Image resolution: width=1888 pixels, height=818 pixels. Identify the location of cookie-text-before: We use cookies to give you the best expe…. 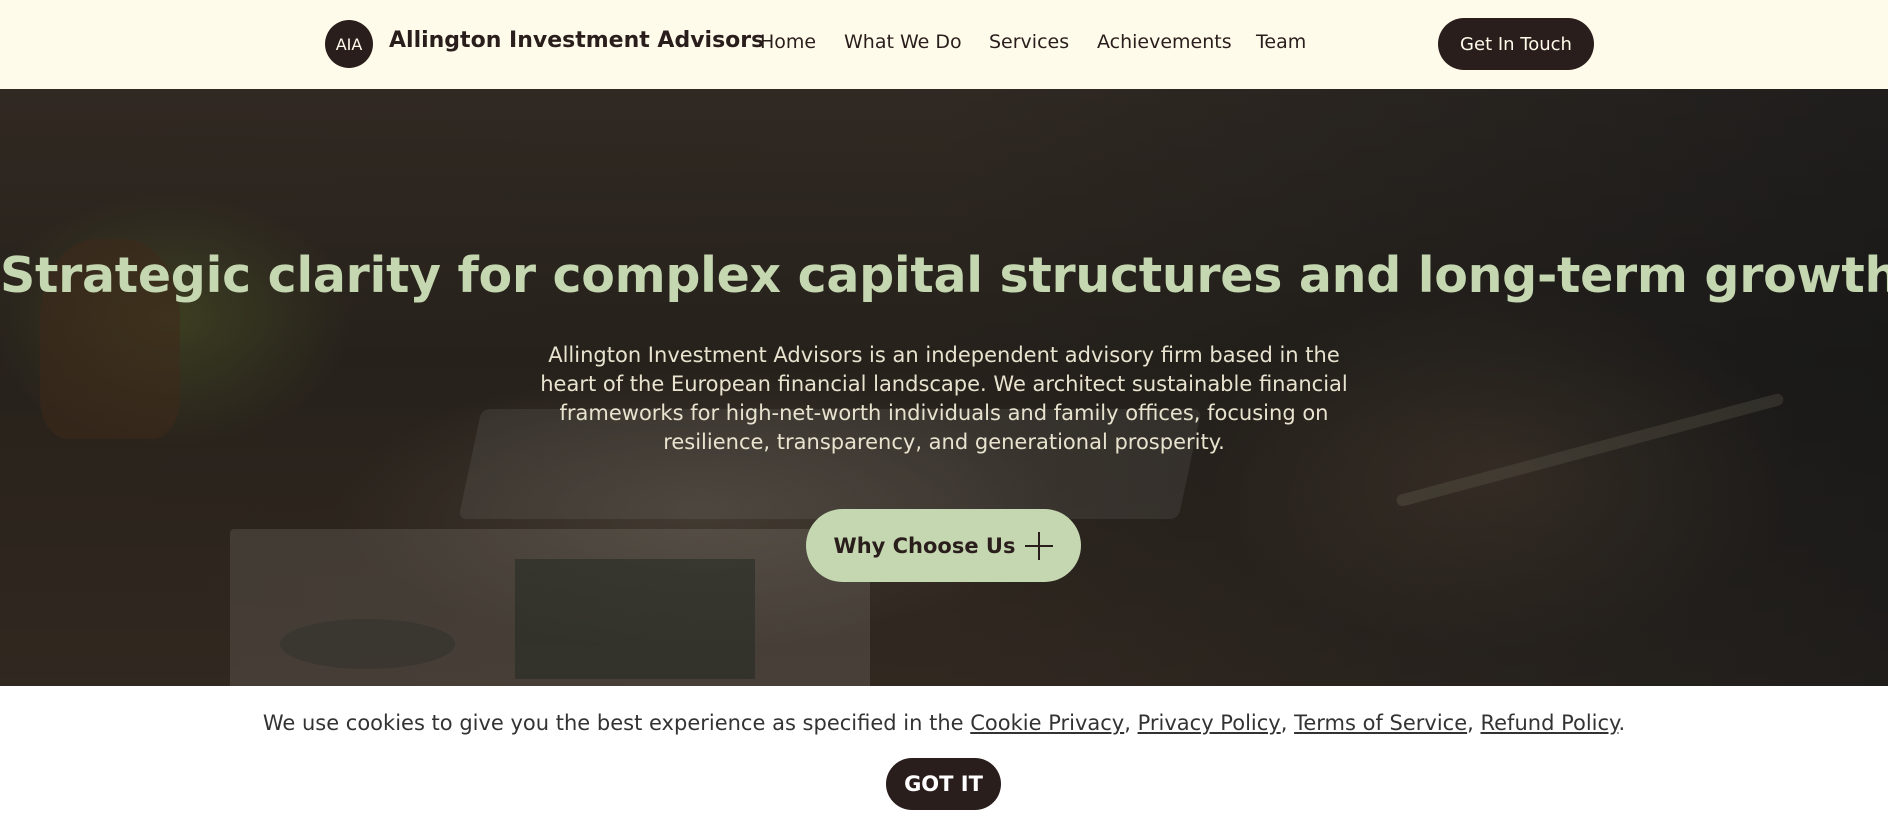
(616, 723).